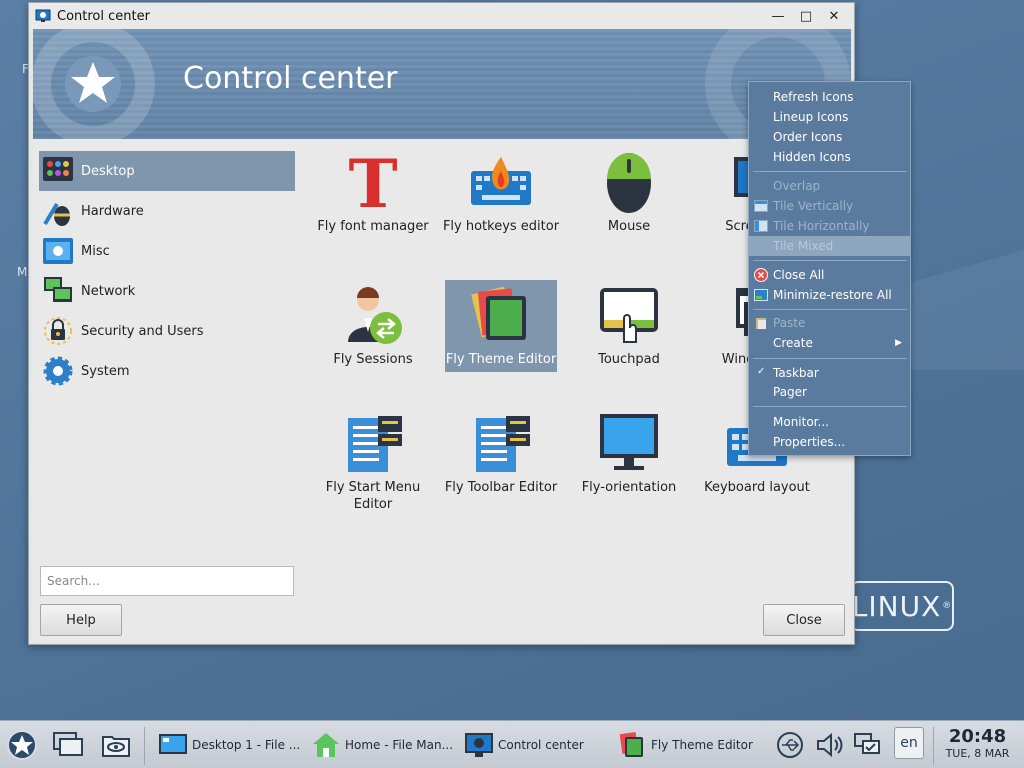 This screenshot has width=1024, height=768. What do you see at coordinates (108, 291) in the screenshot?
I see `sidebar-item-label: Network` at bounding box center [108, 291].